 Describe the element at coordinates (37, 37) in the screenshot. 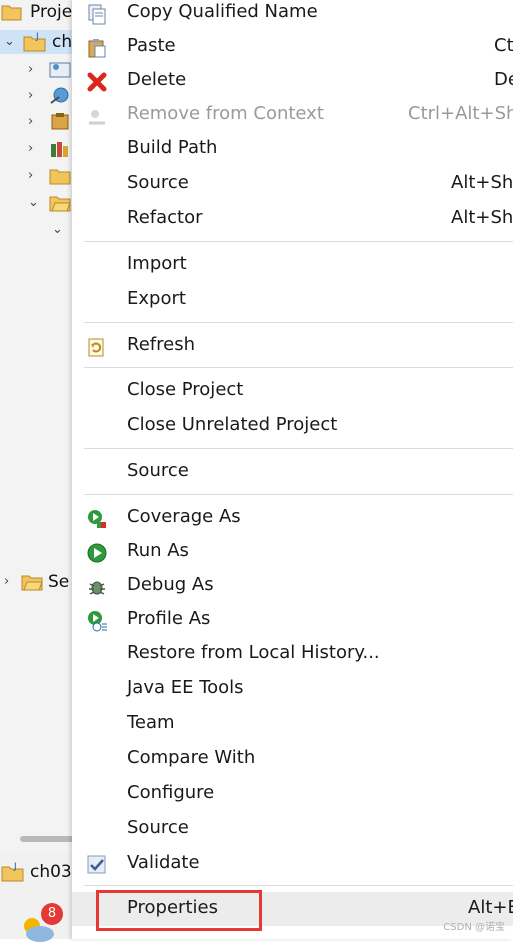

I see `svg-text: J` at that location.